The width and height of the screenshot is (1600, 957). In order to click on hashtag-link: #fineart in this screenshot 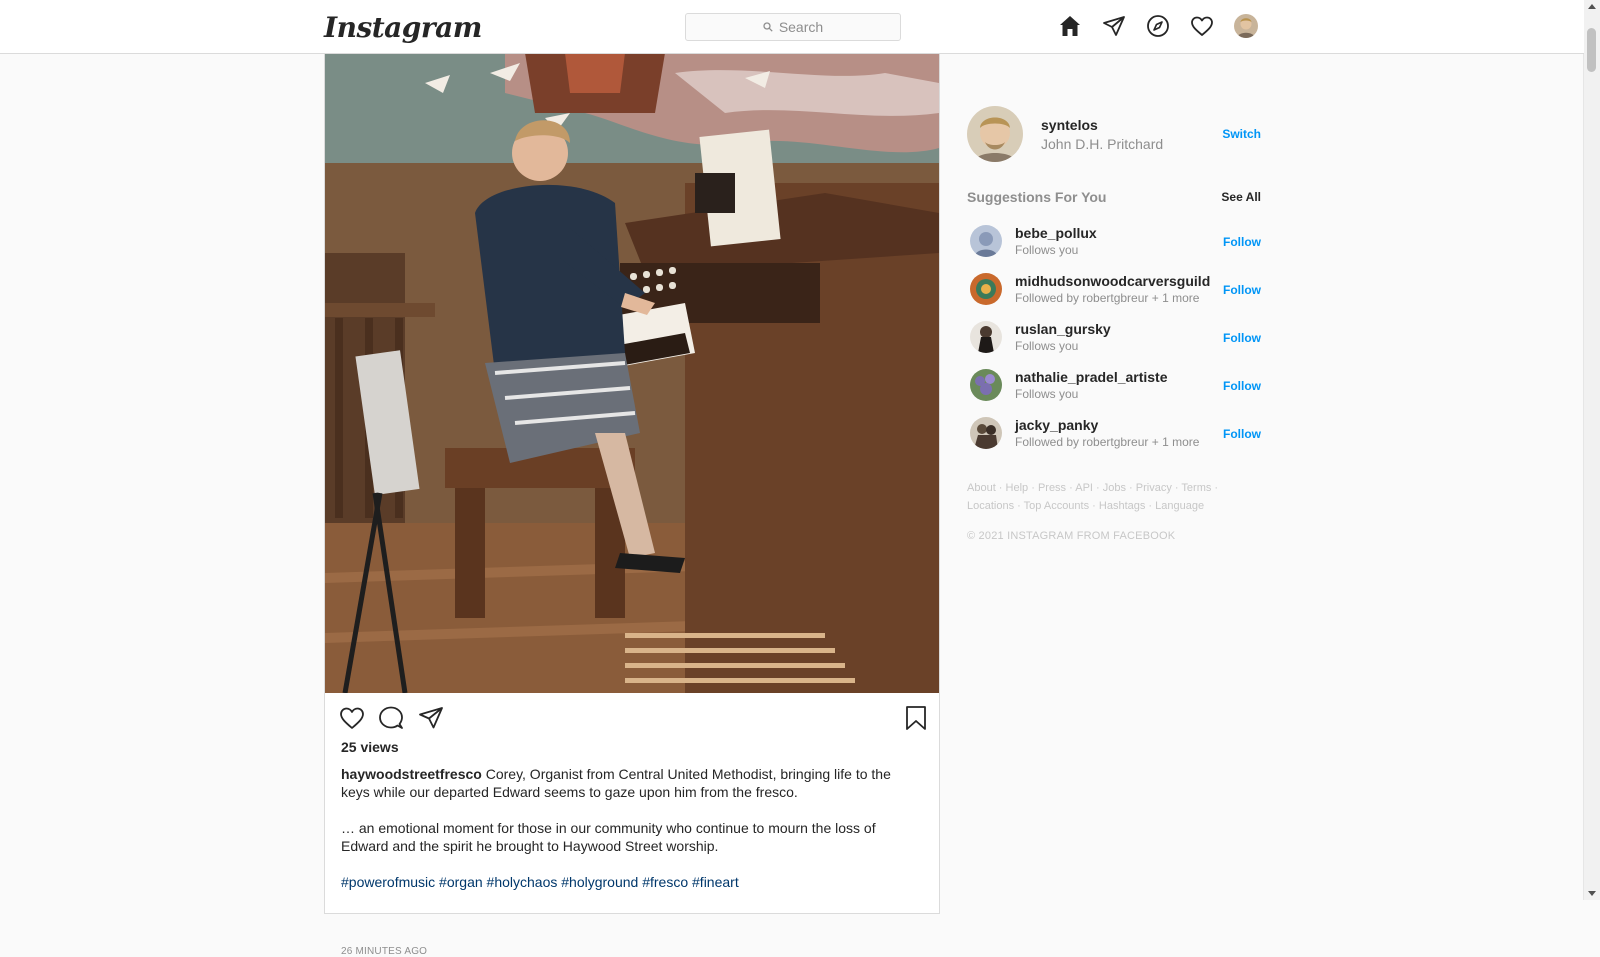, I will do `click(715, 882)`.